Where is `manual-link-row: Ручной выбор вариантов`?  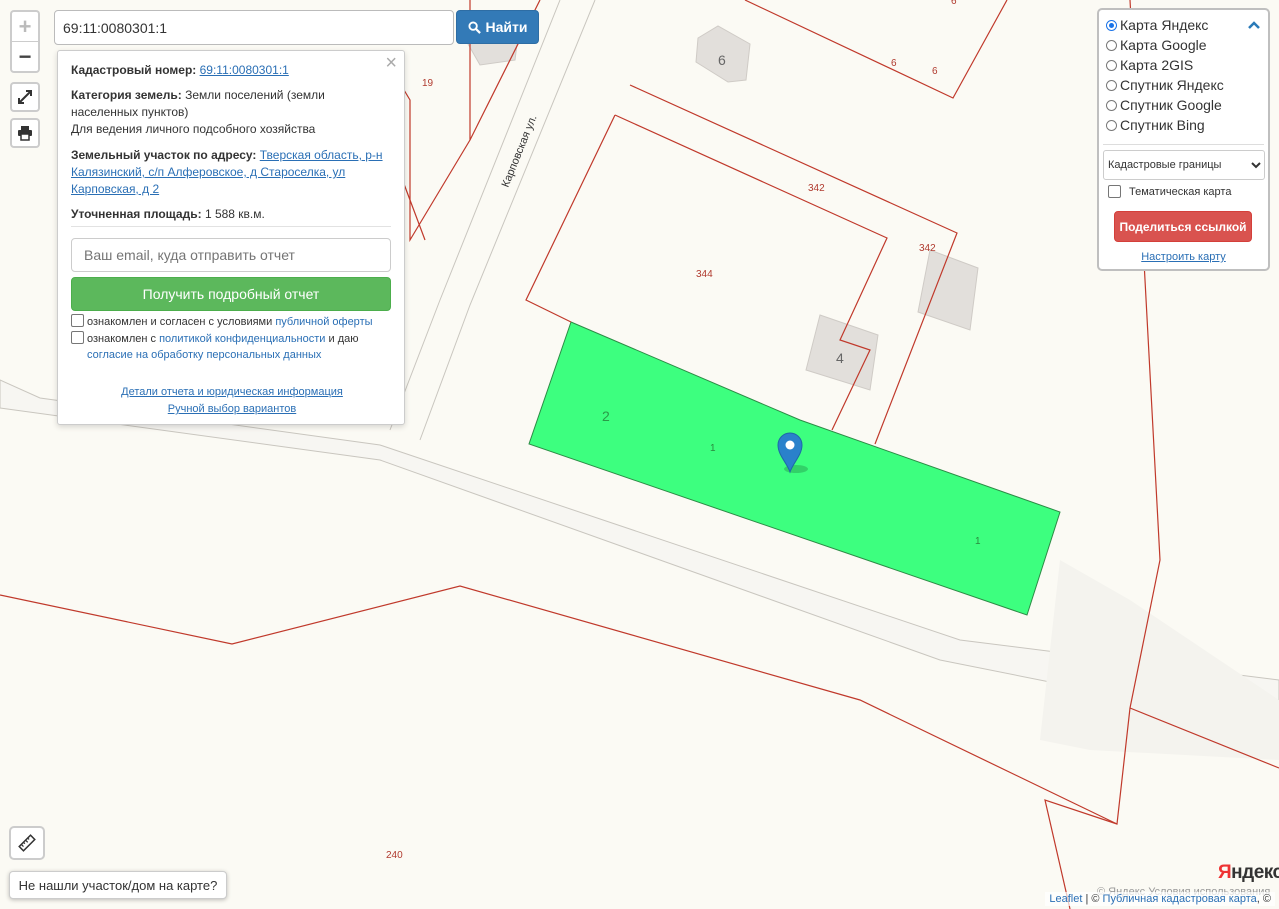
manual-link-row: Ручной выбор вариантов is located at coordinates (232, 409).